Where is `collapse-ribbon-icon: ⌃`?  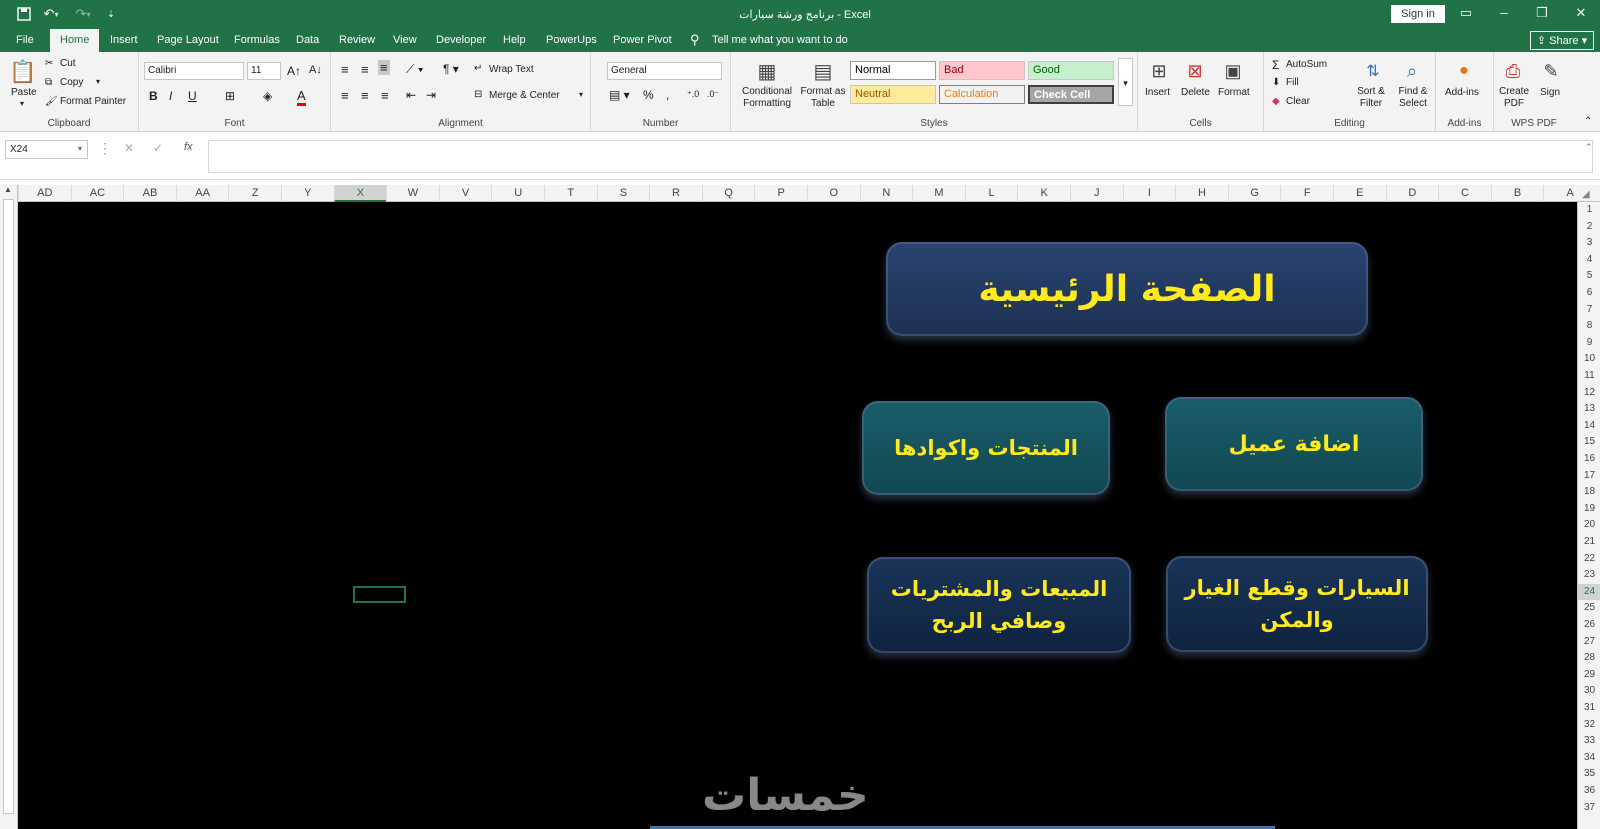
collapse-ribbon-icon: ⌃ is located at coordinates (1588, 121).